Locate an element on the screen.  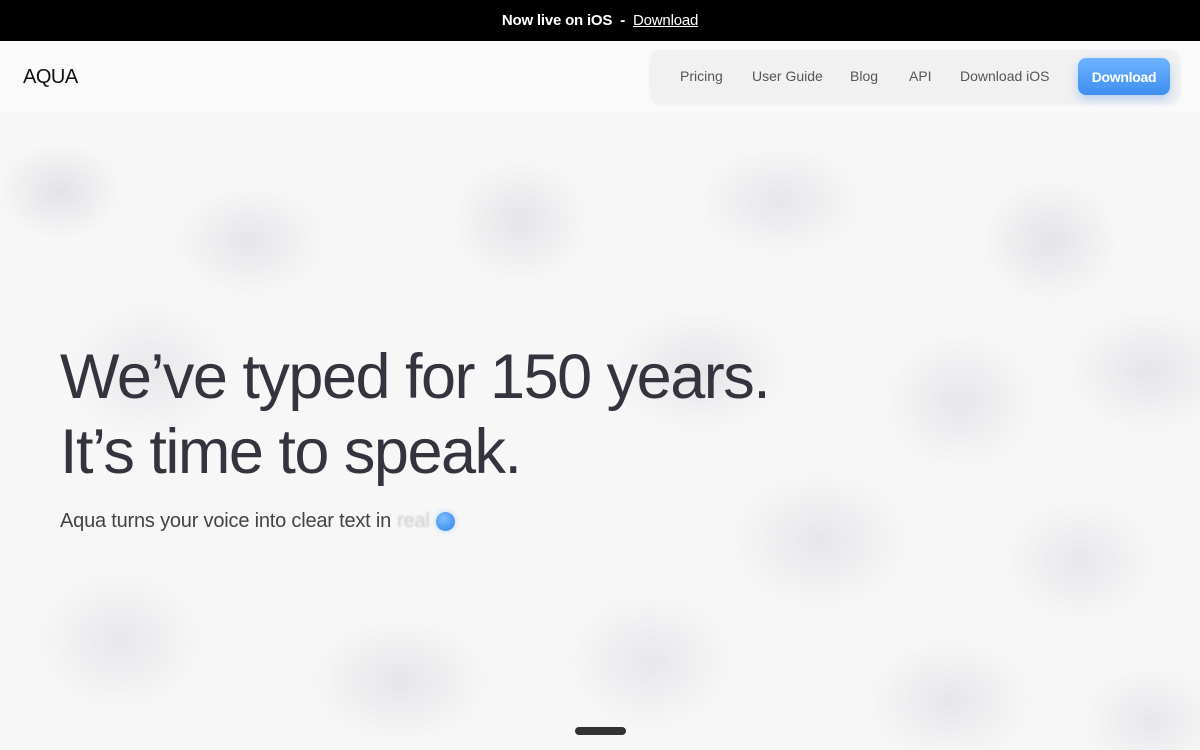
nav-pricing: Pricing is located at coordinates (701, 76).